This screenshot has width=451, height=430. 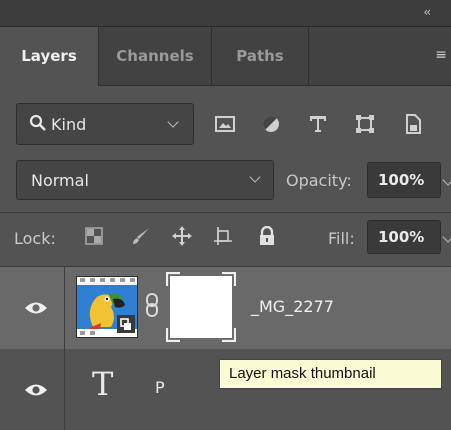 What do you see at coordinates (426, 12) in the screenshot?
I see `collapse-panel-button: ‹‹` at bounding box center [426, 12].